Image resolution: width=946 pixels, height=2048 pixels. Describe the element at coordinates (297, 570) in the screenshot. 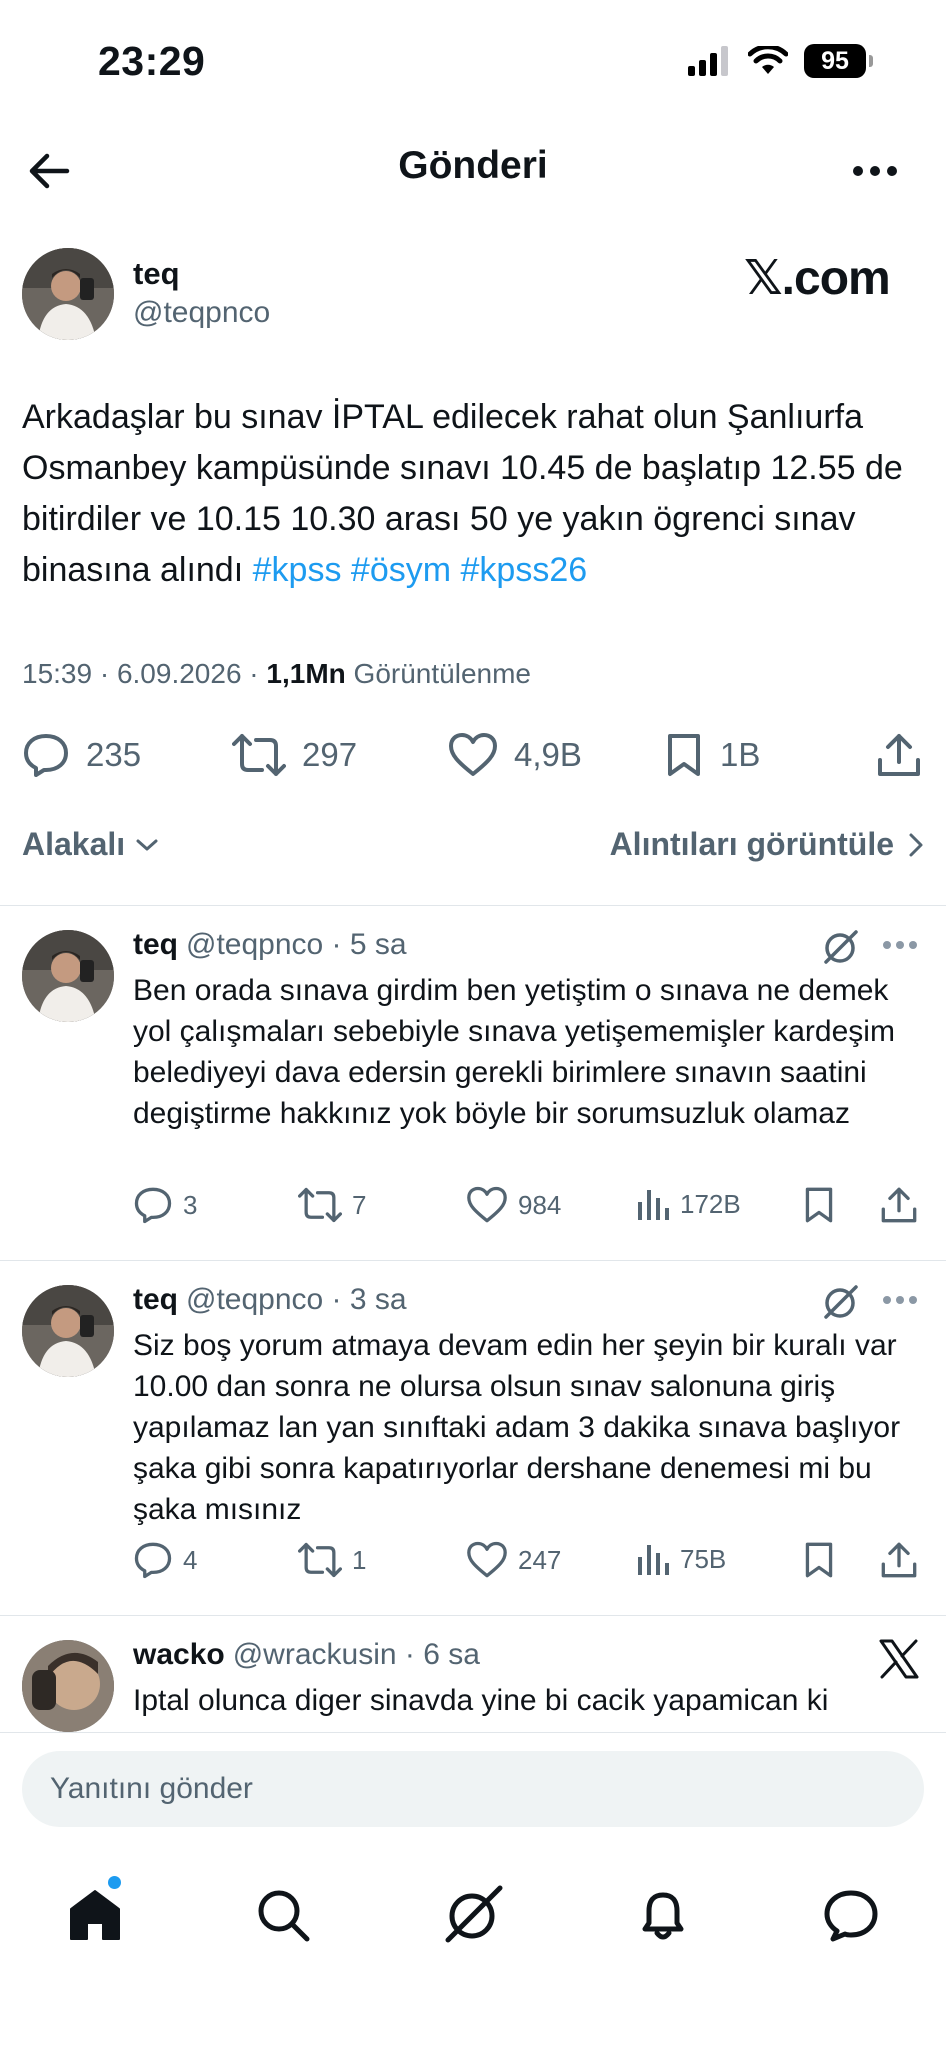

I see `hashtag-link: #kpss` at that location.